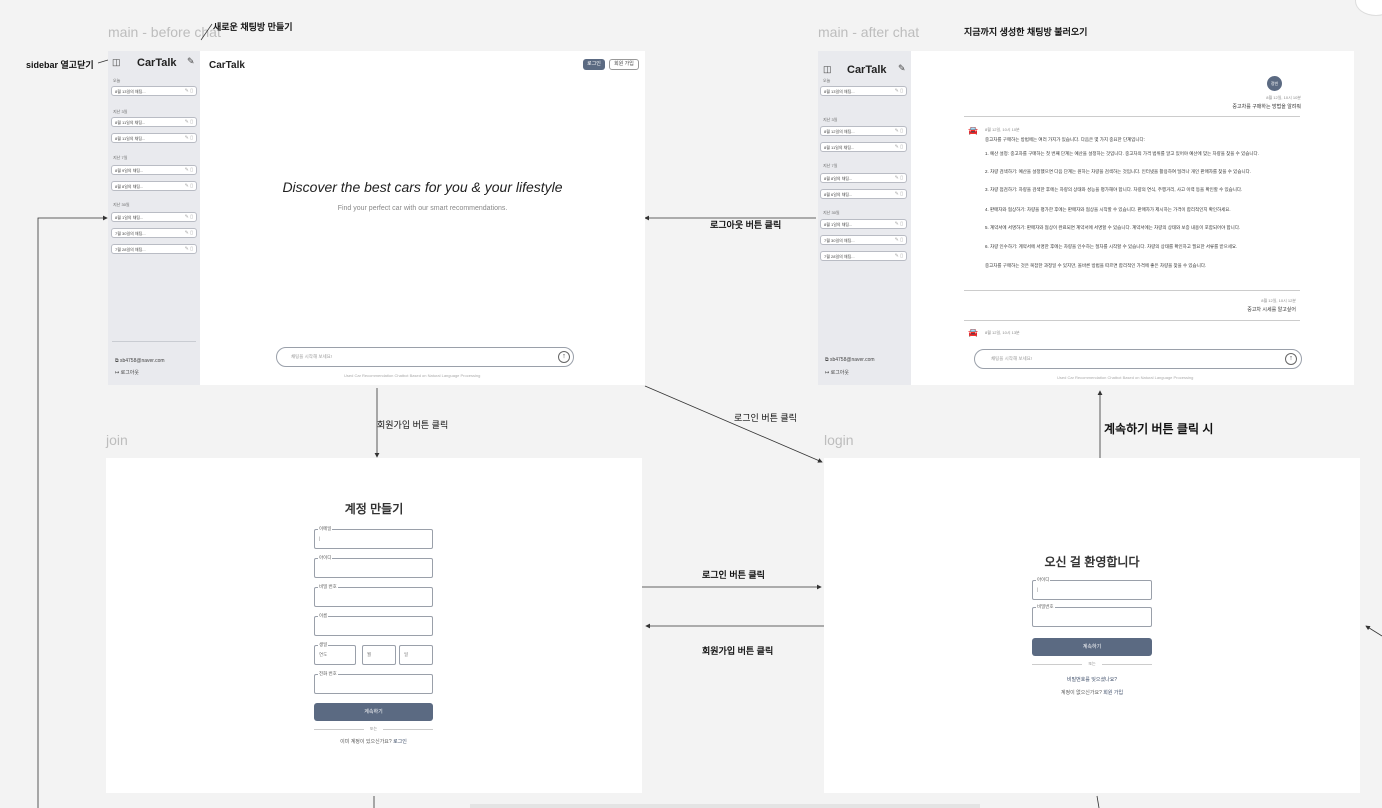  What do you see at coordinates (1271, 310) in the screenshot?
I see `user-message: 중고차 시세를 알고싶어` at bounding box center [1271, 310].